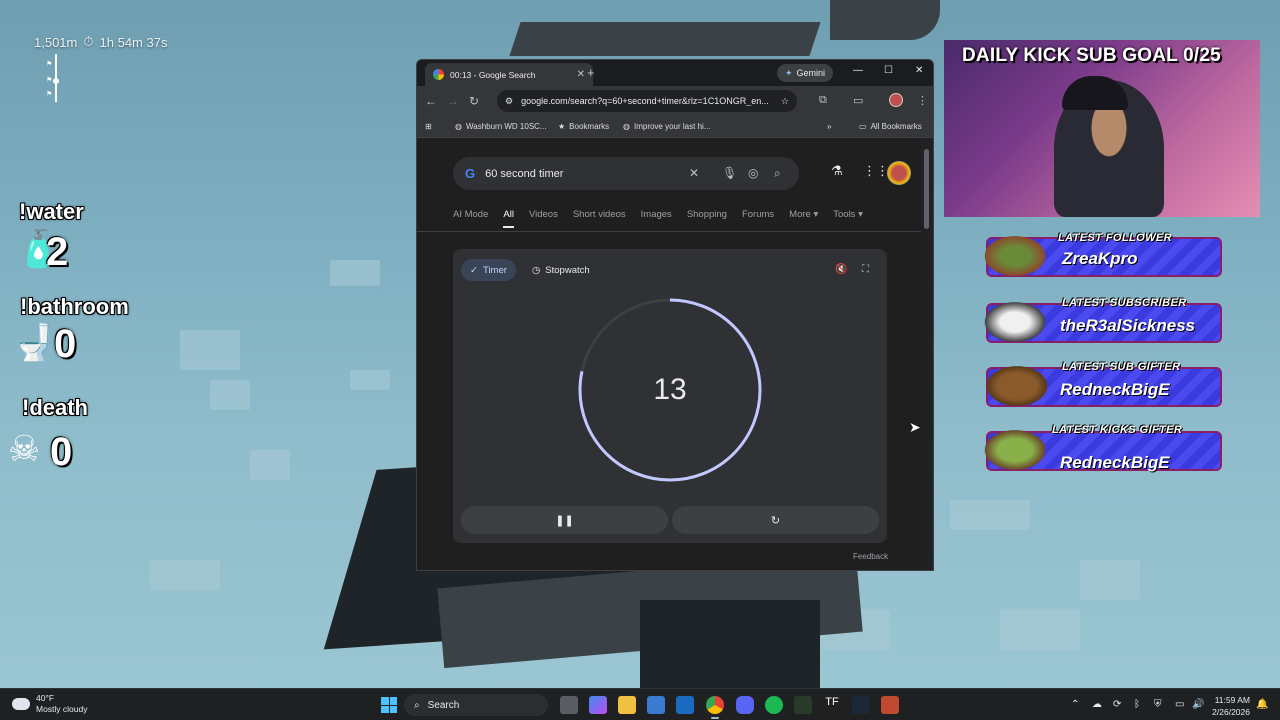 Image resolution: width=1280 pixels, height=720 pixels. What do you see at coordinates (729, 173) in the screenshot?
I see `microphone-icon: 🎙` at bounding box center [729, 173].